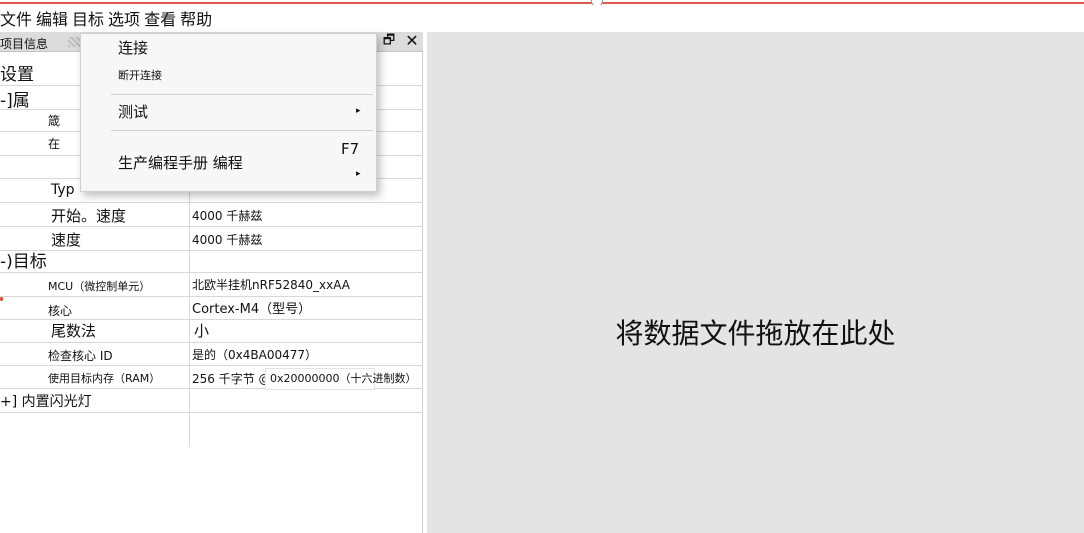 This screenshot has width=1084, height=533. What do you see at coordinates (389, 41) in the screenshot?
I see `restore-icon: 🗗` at bounding box center [389, 41].